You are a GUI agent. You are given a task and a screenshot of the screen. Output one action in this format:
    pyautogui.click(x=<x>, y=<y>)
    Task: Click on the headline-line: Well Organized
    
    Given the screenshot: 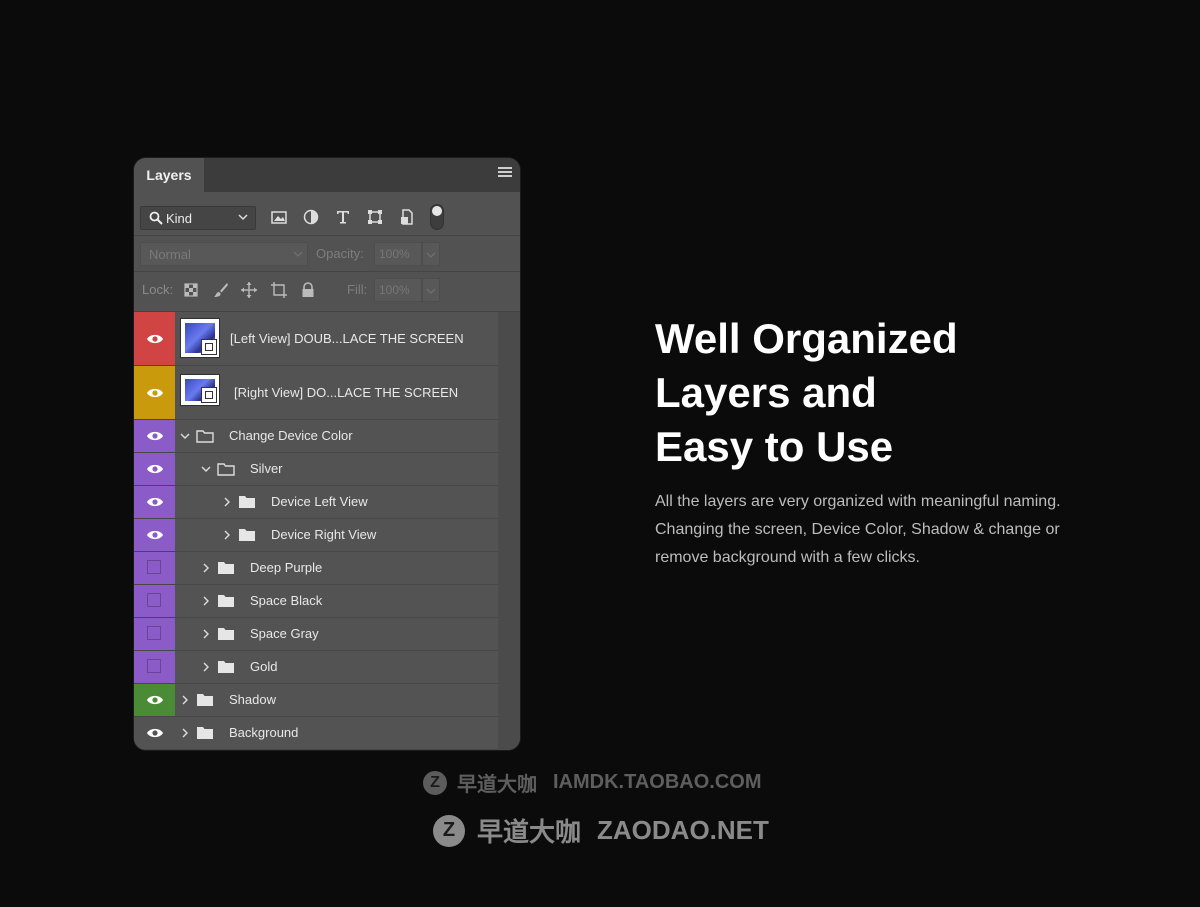 What is the action you would take?
    pyautogui.click(x=806, y=338)
    